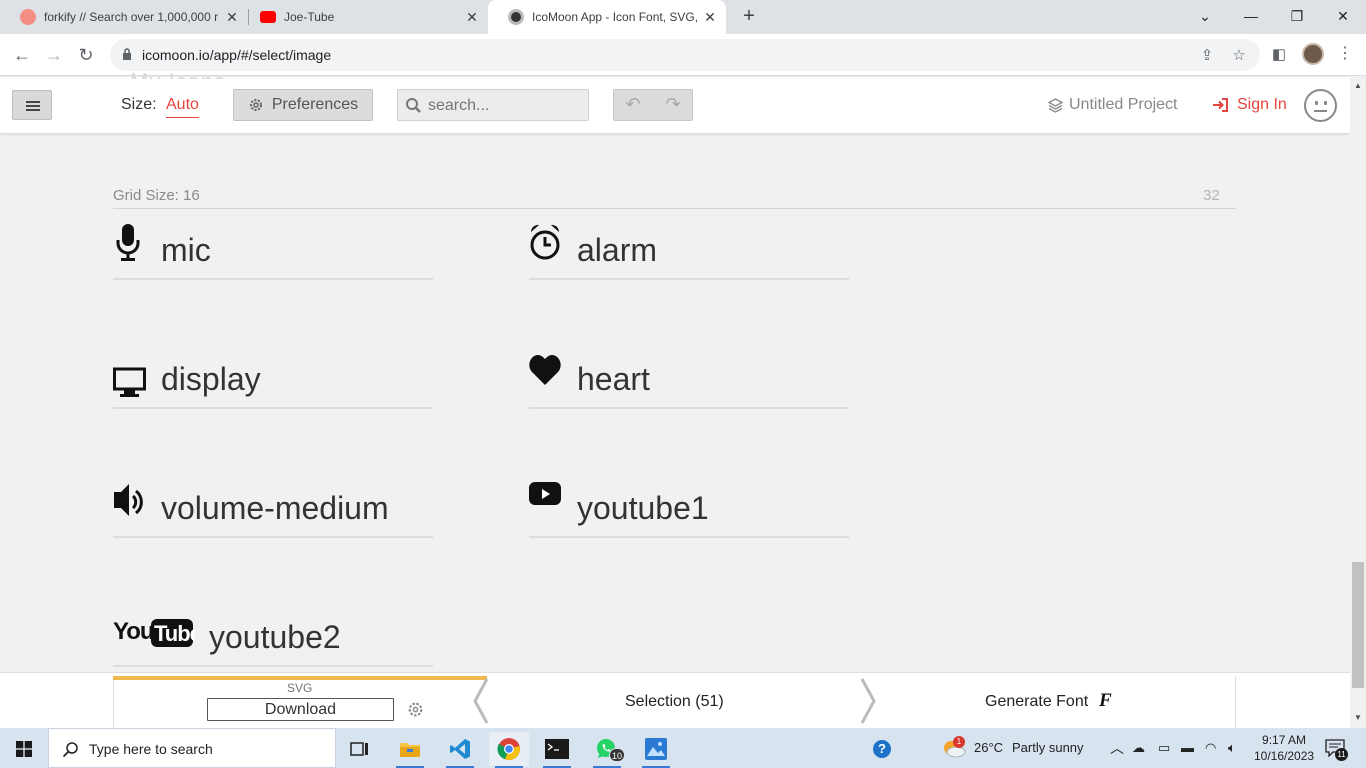 Image resolution: width=1366 pixels, height=768 pixels. I want to click on mic-icon, so click(128, 242).